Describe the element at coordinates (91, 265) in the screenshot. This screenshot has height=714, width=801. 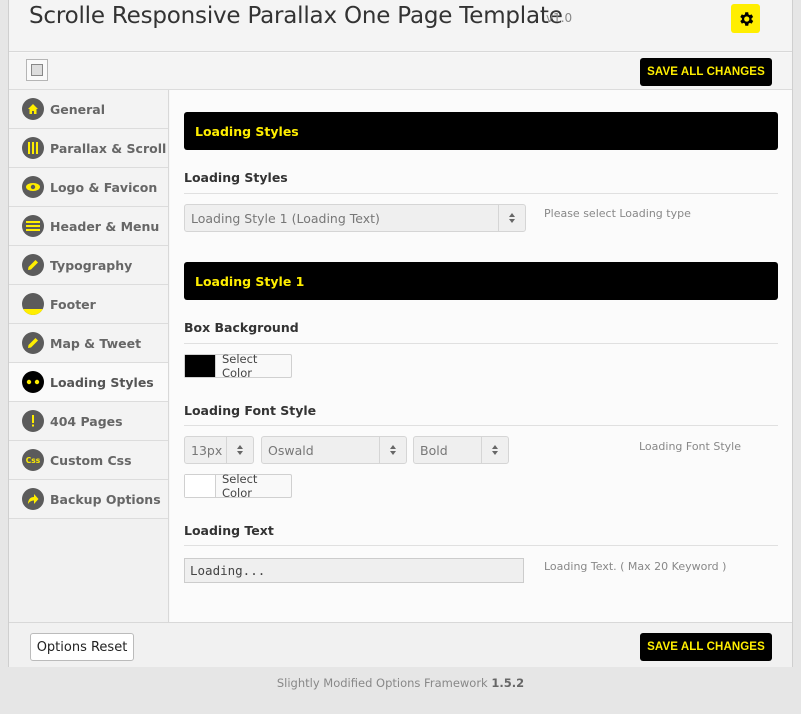
I see `sidebar-item-label: Typography` at that location.